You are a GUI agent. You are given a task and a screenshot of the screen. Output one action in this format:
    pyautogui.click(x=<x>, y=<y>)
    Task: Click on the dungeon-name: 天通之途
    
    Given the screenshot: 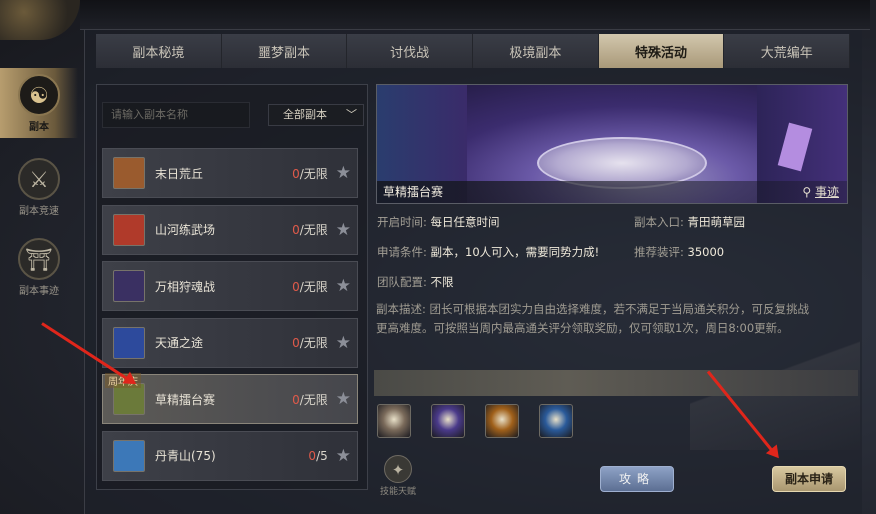 What is the action you would take?
    pyautogui.click(x=179, y=343)
    